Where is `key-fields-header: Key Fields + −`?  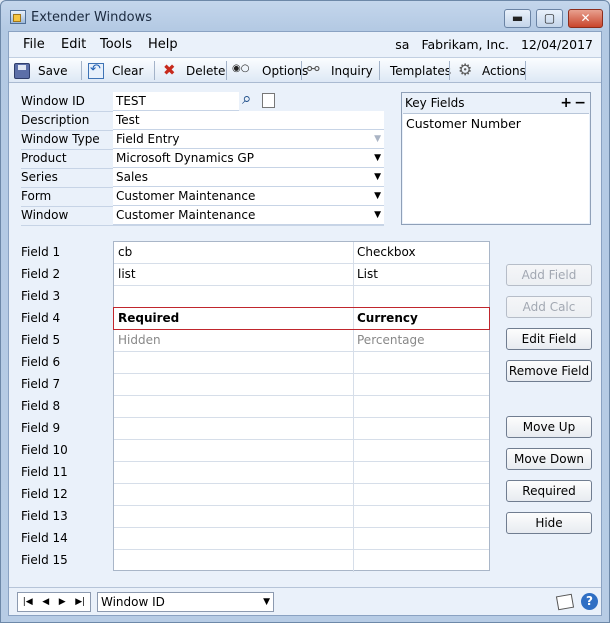
key-fields-header: Key Fields + − is located at coordinates (496, 103).